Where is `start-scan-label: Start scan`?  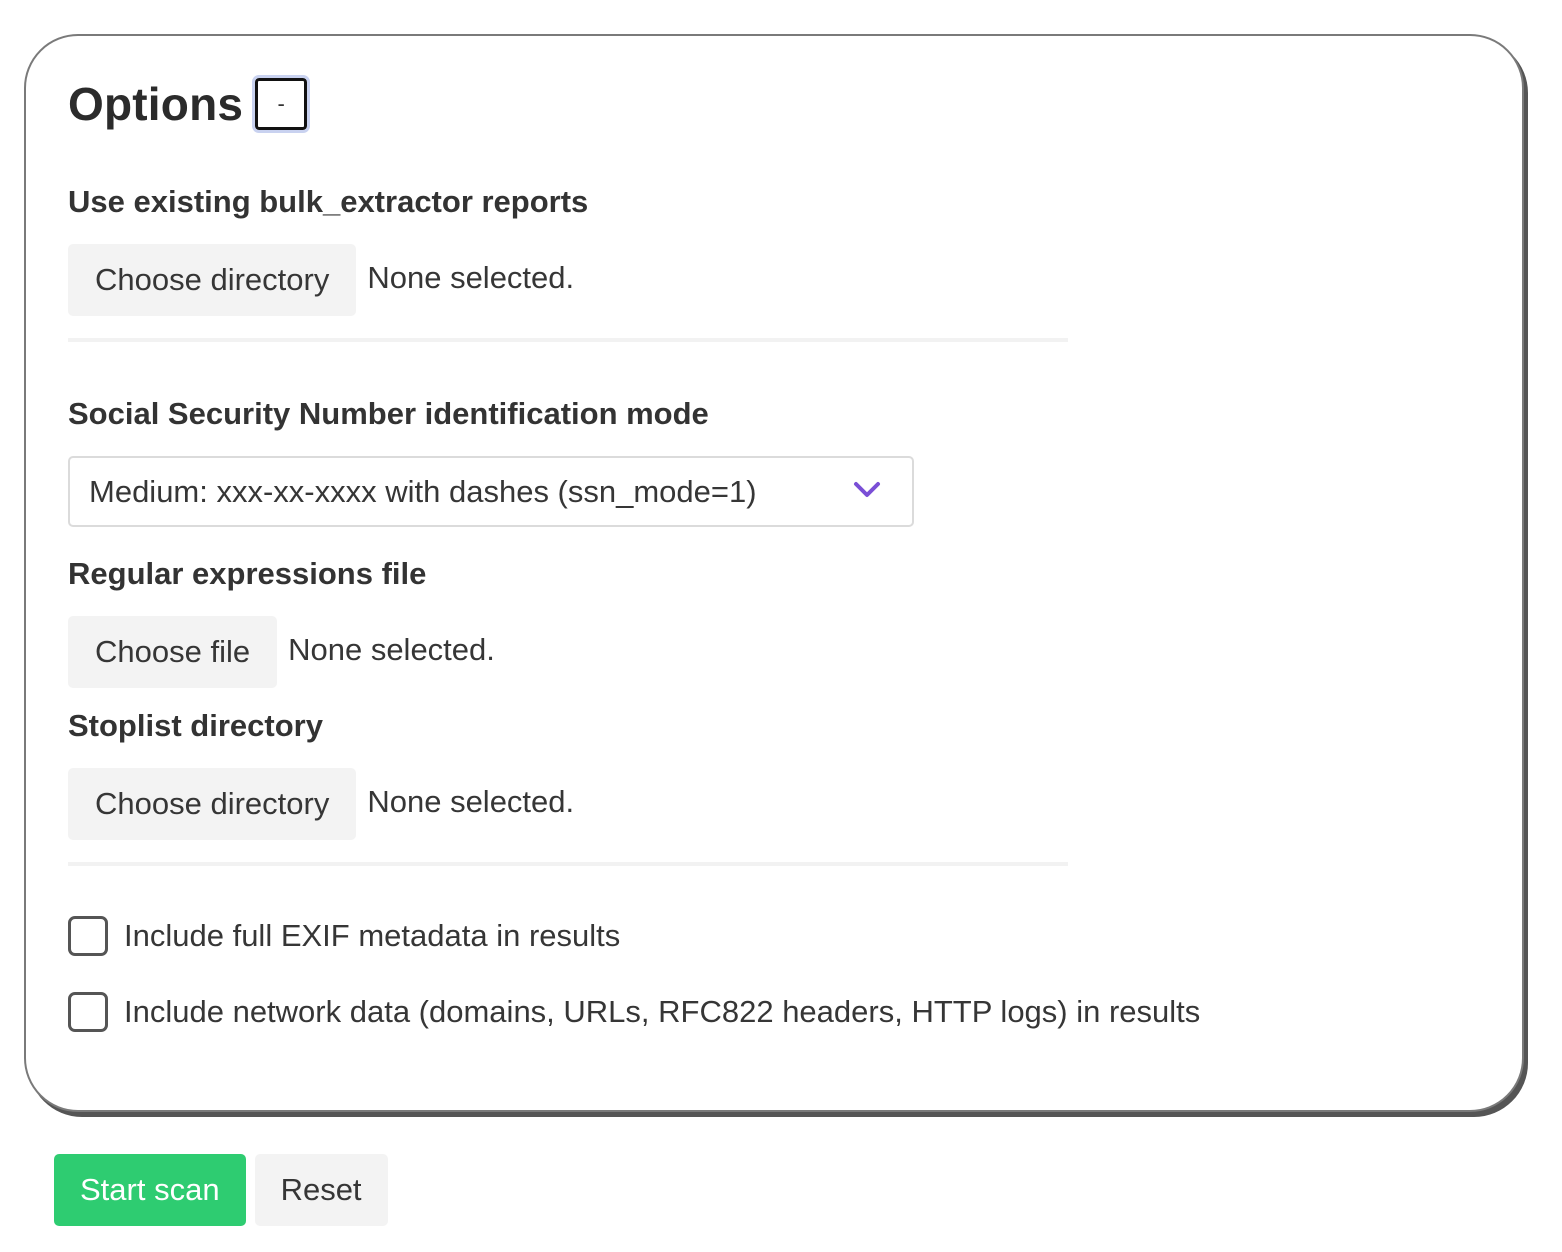 start-scan-label: Start scan is located at coordinates (150, 1189).